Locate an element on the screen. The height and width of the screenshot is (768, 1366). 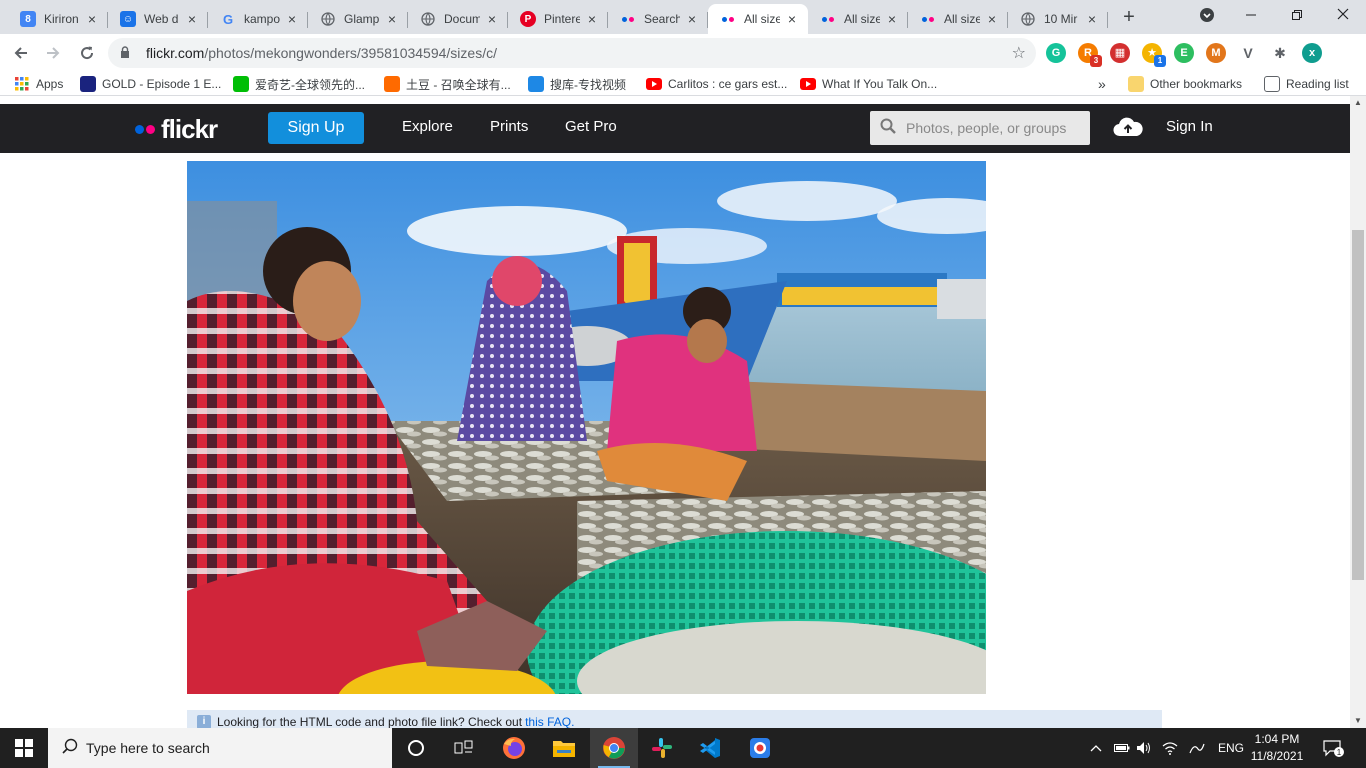
close-window-button is located at coordinates (1343, 15).